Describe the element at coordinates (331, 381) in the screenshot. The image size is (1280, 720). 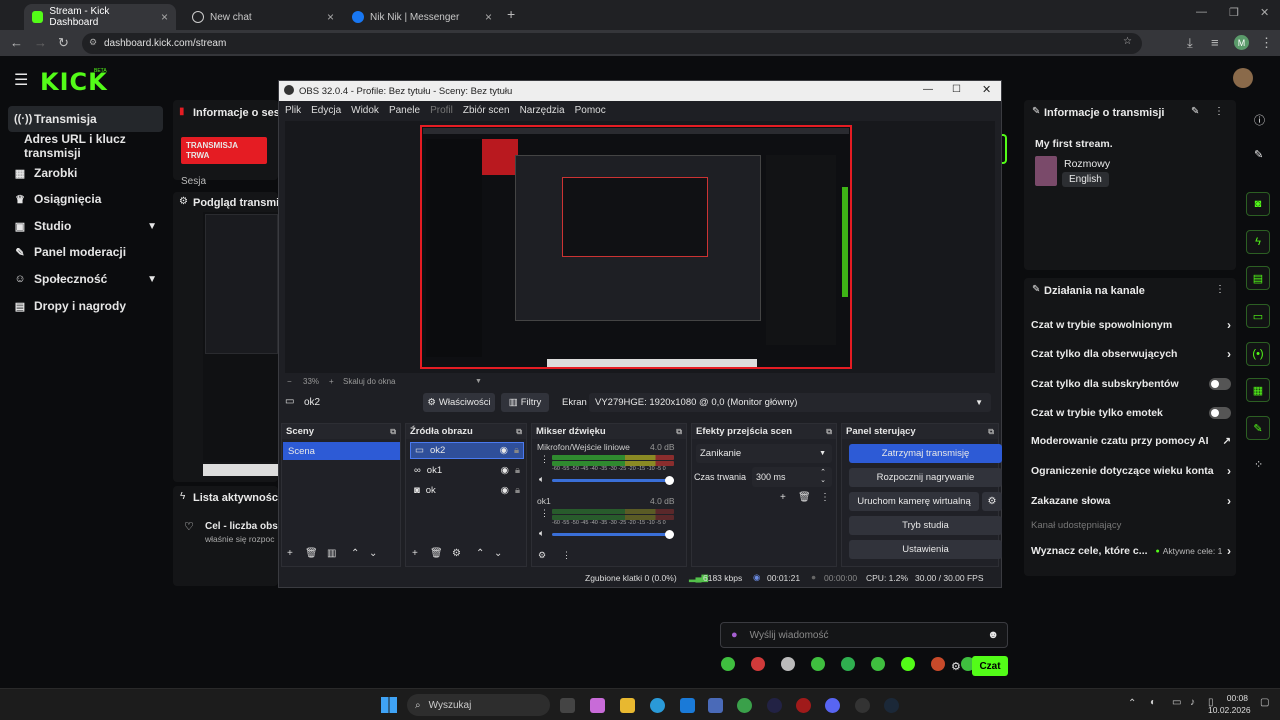
I see `zoom-in-icon: +` at that location.